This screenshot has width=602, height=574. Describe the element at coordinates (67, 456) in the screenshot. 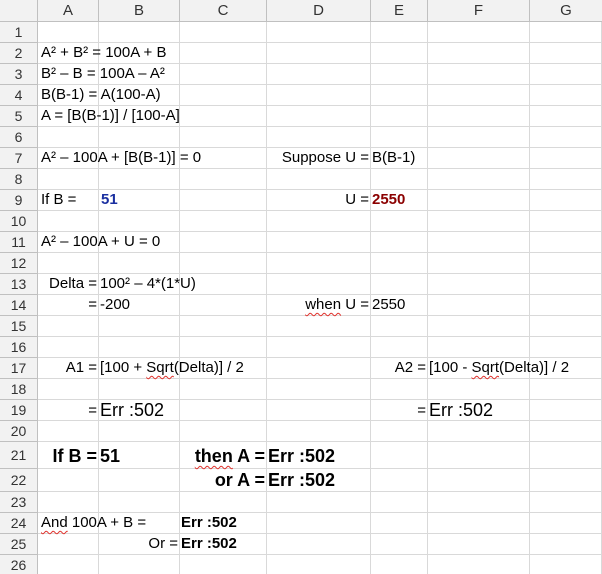

I see `cell-a21: If B =` at that location.